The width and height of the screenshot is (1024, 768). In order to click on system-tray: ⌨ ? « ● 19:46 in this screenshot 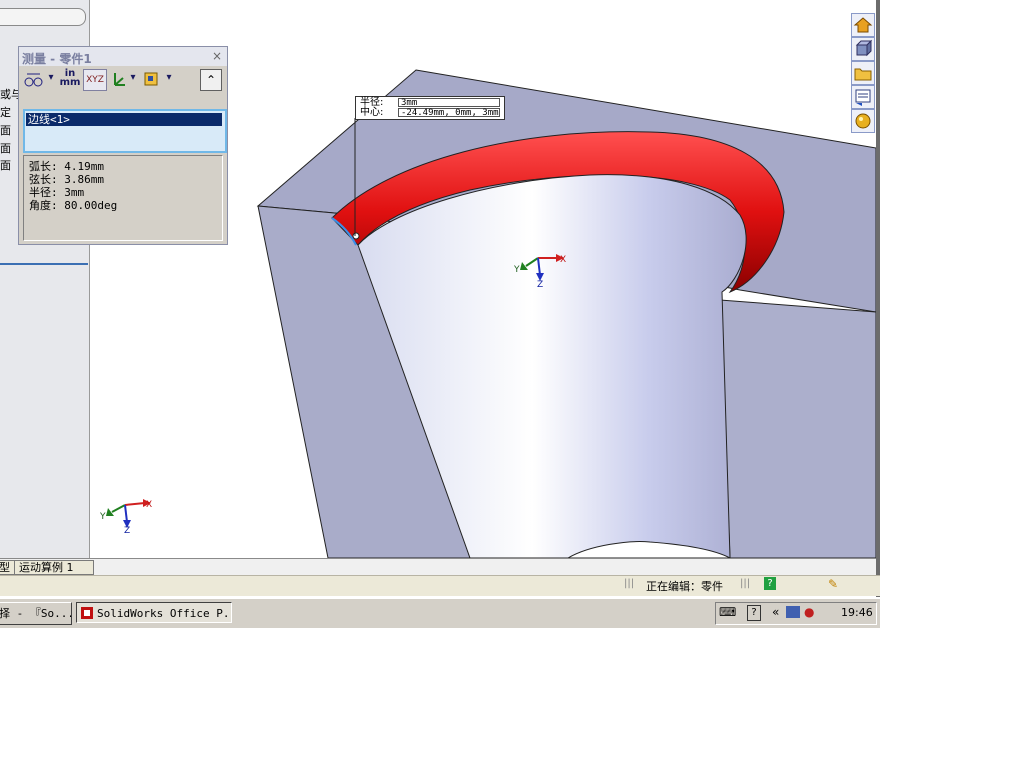, I will do `click(796, 613)`.